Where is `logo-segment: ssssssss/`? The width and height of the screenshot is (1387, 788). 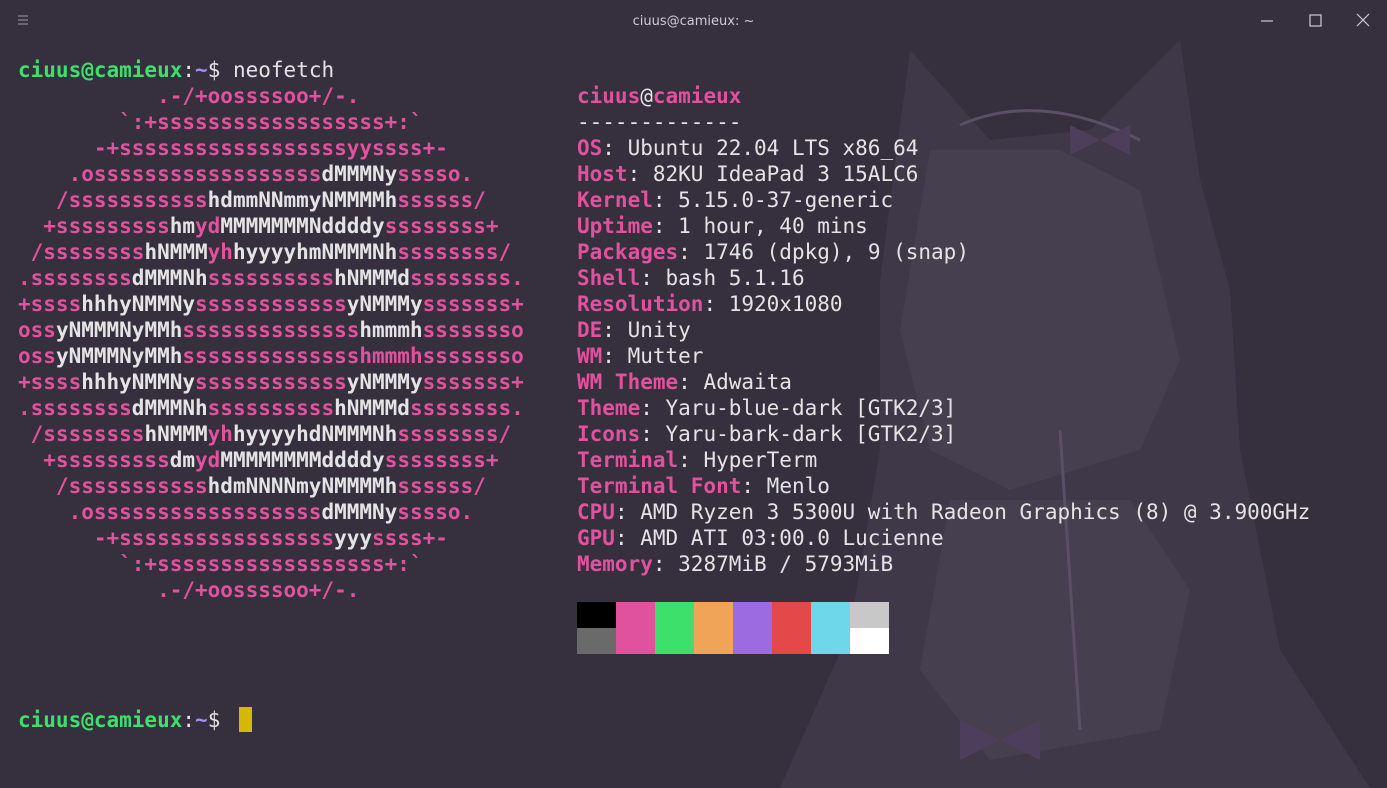
logo-segment: ssssssss/ is located at coordinates (454, 434).